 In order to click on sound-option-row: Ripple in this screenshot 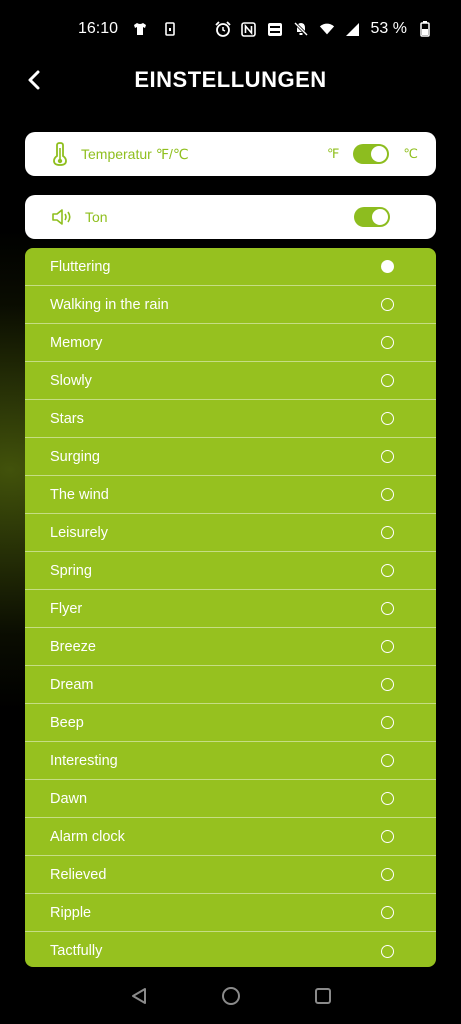, I will do `click(230, 913)`.